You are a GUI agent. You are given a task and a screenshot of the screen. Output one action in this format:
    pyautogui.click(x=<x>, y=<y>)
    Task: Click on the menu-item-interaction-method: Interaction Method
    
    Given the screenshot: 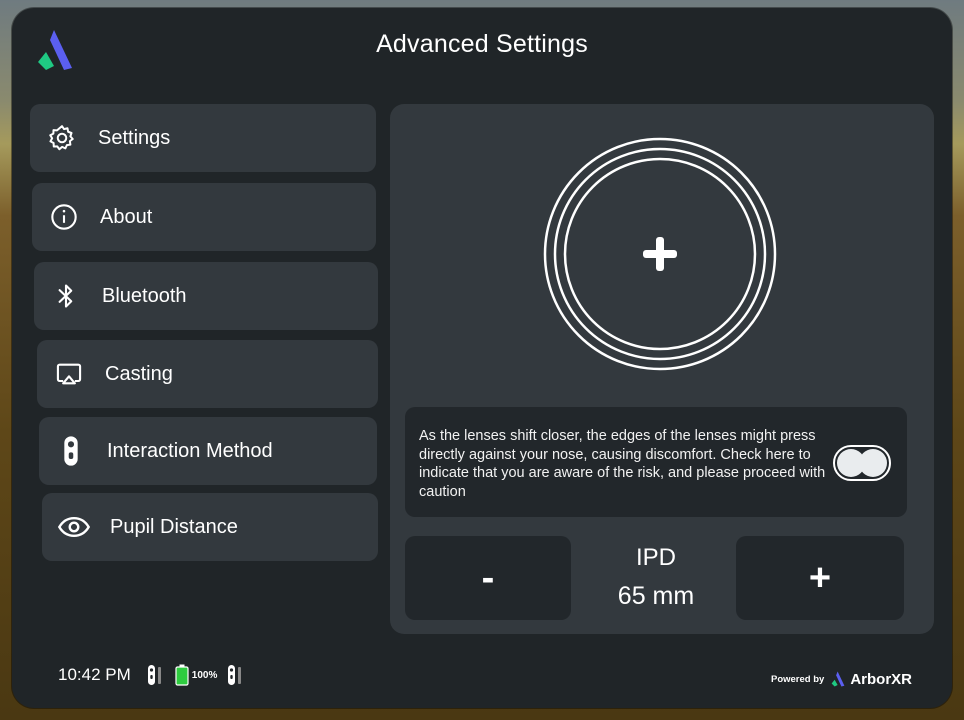 What is the action you would take?
    pyautogui.click(x=208, y=451)
    